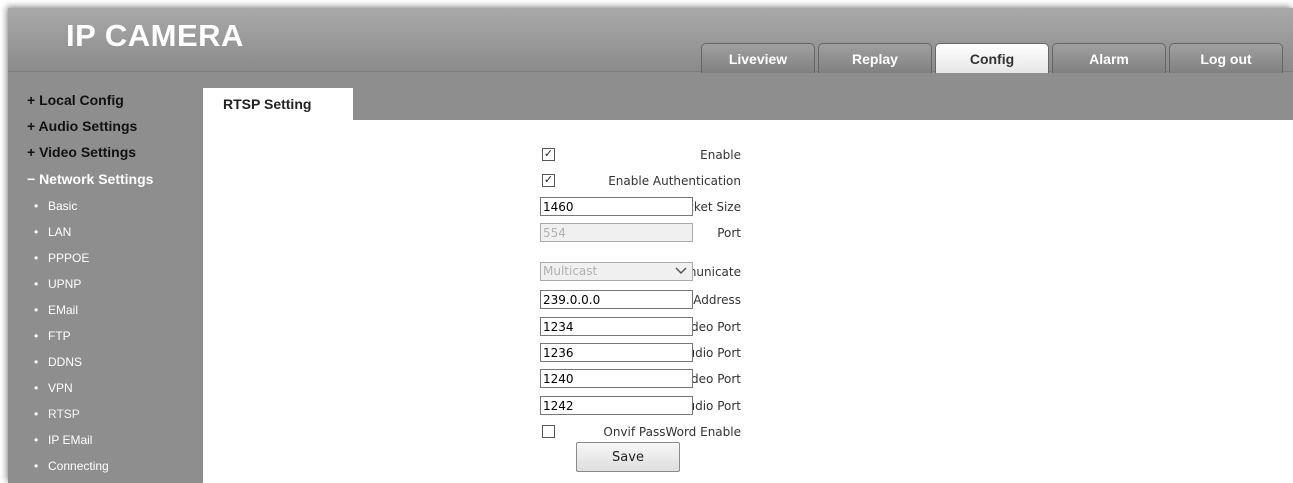 The image size is (1293, 483). I want to click on enable-auth-checkbox: ✓, so click(548, 180).